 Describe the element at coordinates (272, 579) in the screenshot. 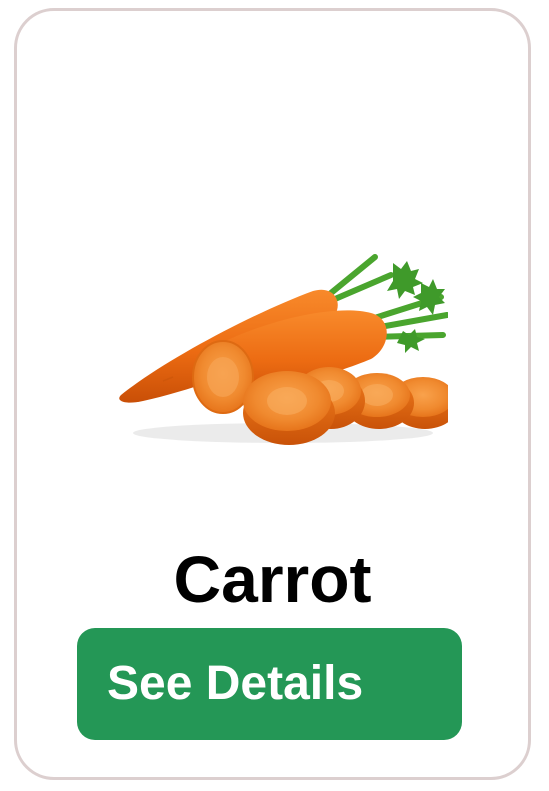

I see `product-title: Carrot` at that location.